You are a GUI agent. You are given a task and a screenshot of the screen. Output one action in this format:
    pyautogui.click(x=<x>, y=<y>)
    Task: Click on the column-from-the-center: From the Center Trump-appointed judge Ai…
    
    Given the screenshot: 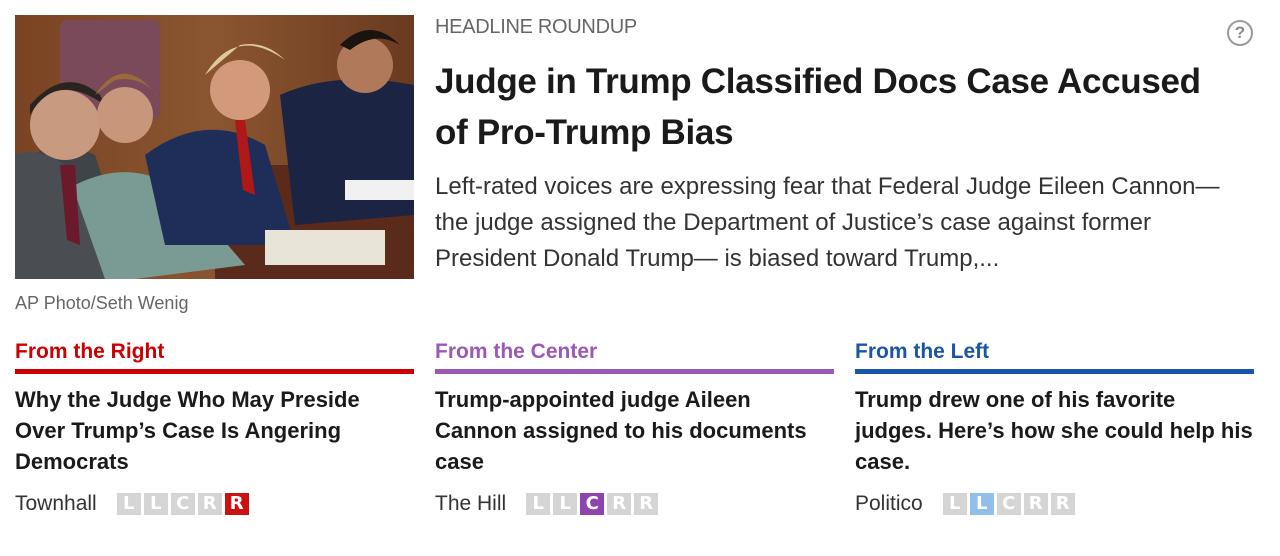 What is the action you would take?
    pyautogui.click(x=635, y=427)
    